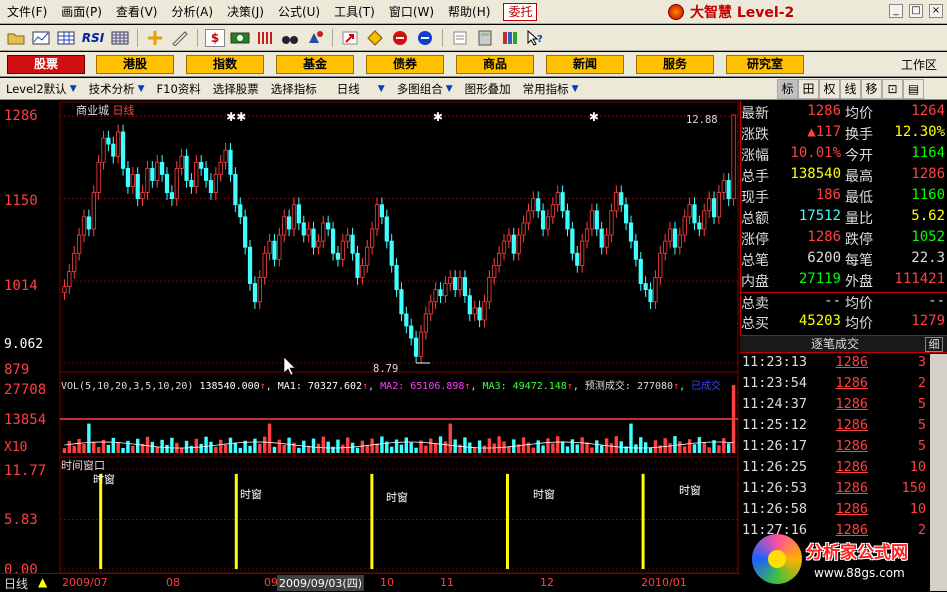 This screenshot has width=947, height=592. I want to click on menu-decision: 决策(J), so click(245, 12).